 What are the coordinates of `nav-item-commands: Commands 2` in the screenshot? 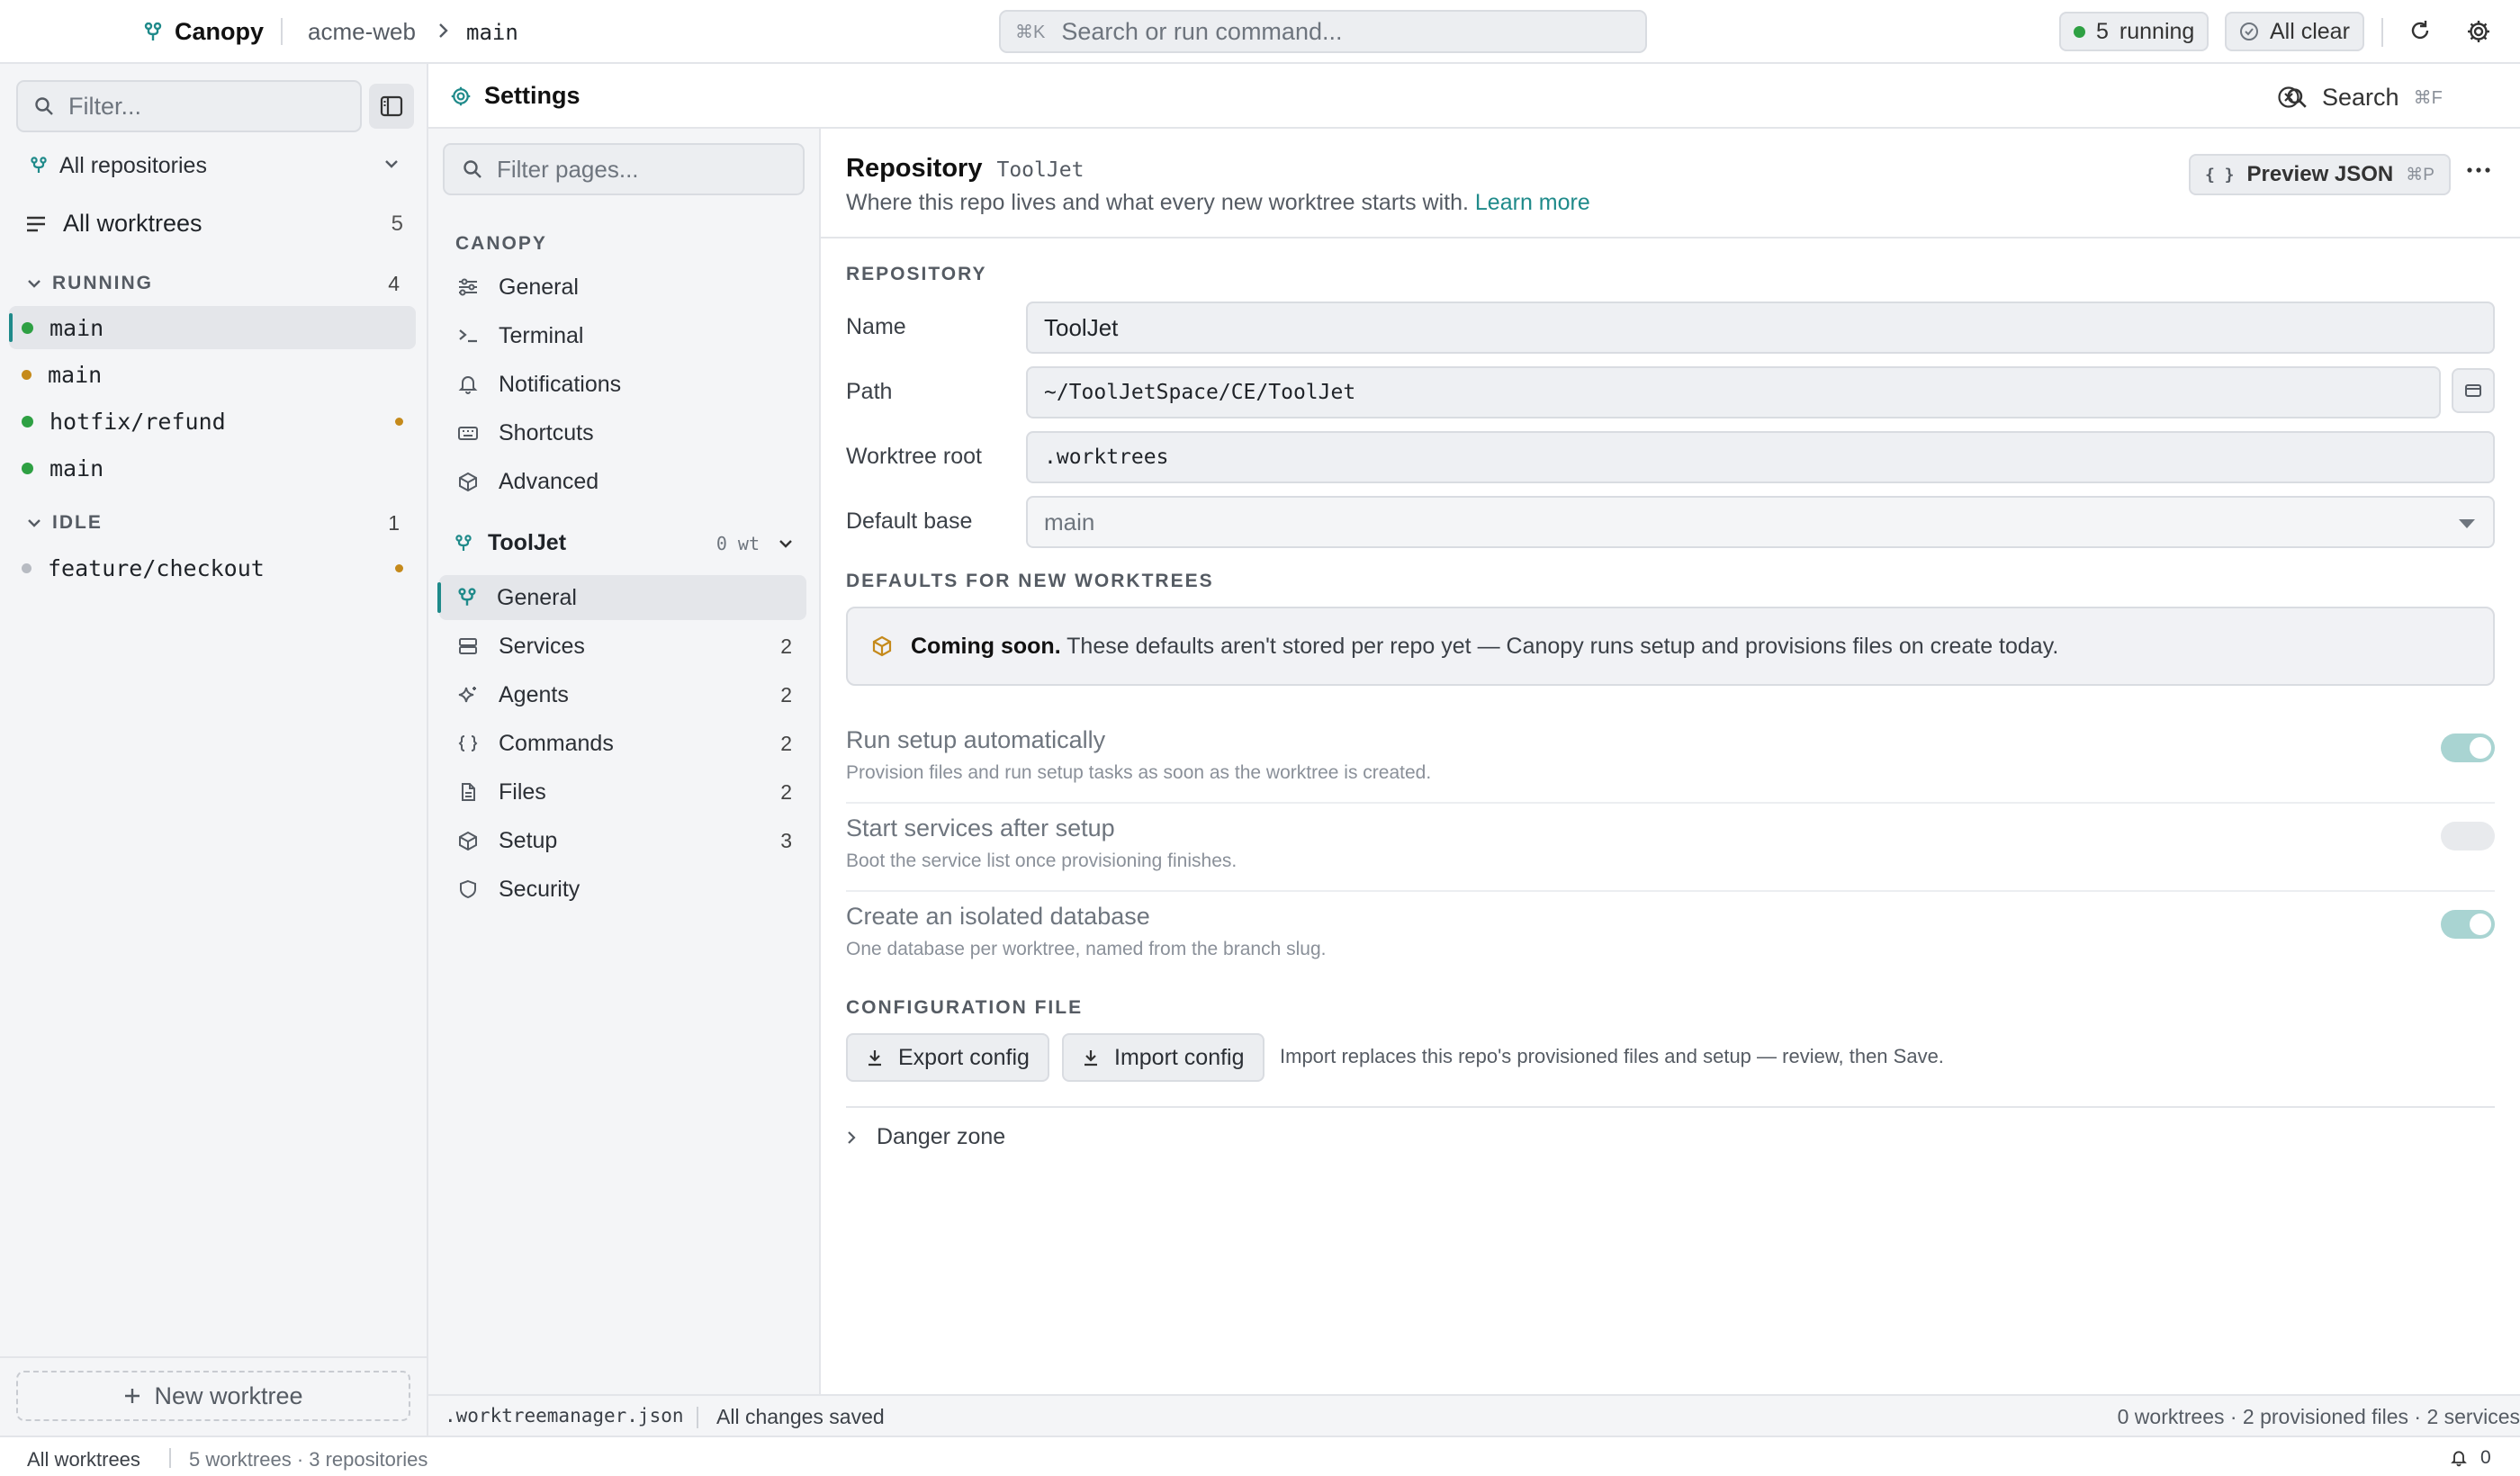 It's located at (623, 744).